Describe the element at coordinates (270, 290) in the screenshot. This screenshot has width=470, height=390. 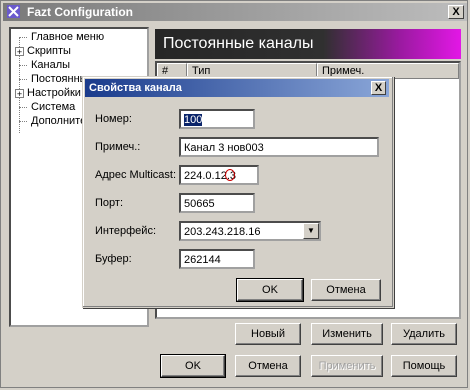
I see `dialog-ok-button: OK` at that location.